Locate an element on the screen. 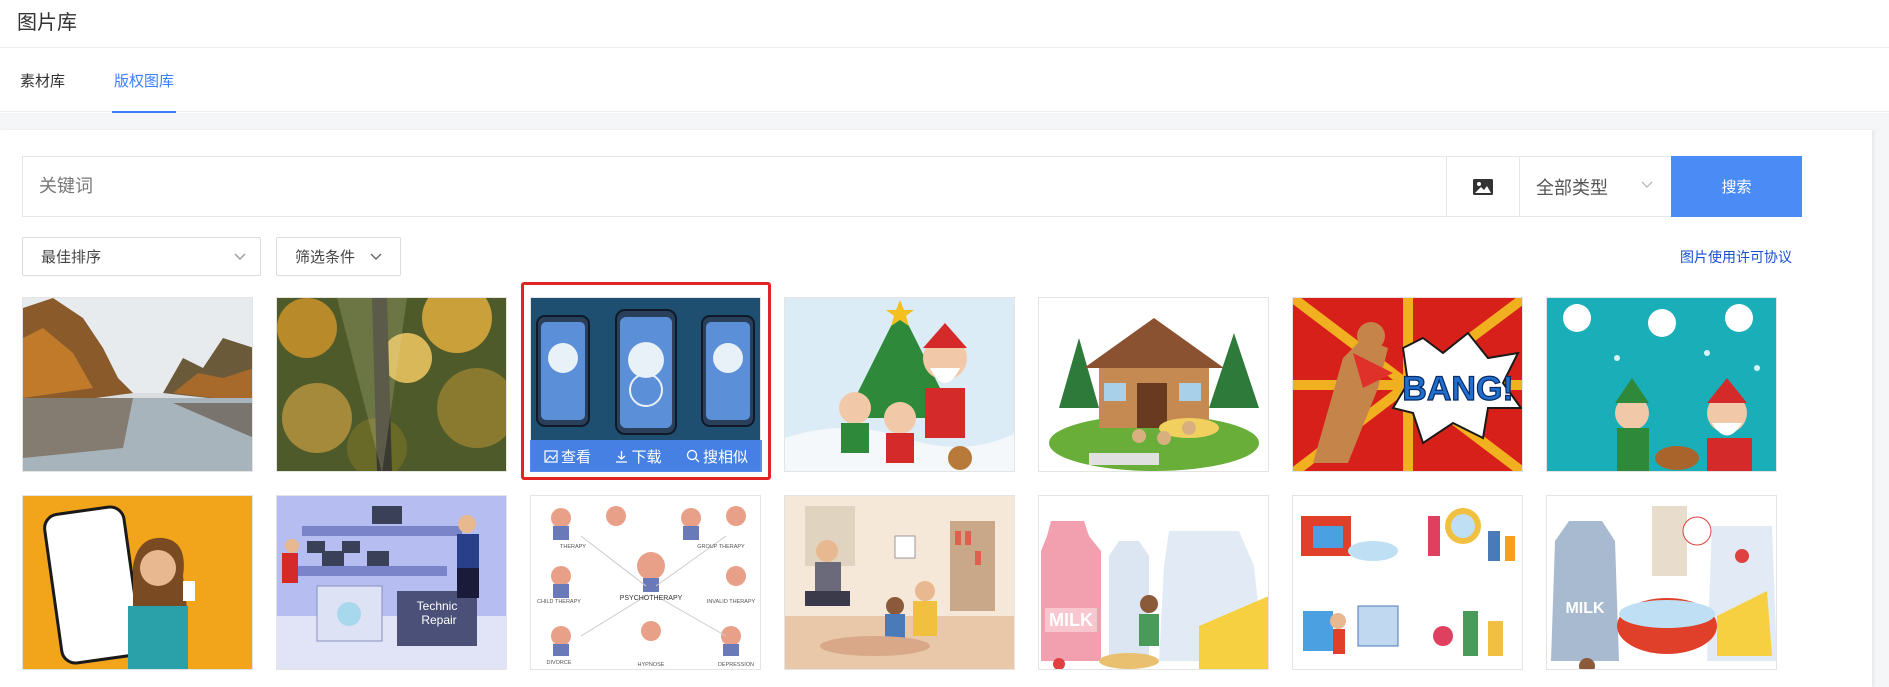 This screenshot has height=687, width=1889. view-label: 查看 is located at coordinates (576, 456).